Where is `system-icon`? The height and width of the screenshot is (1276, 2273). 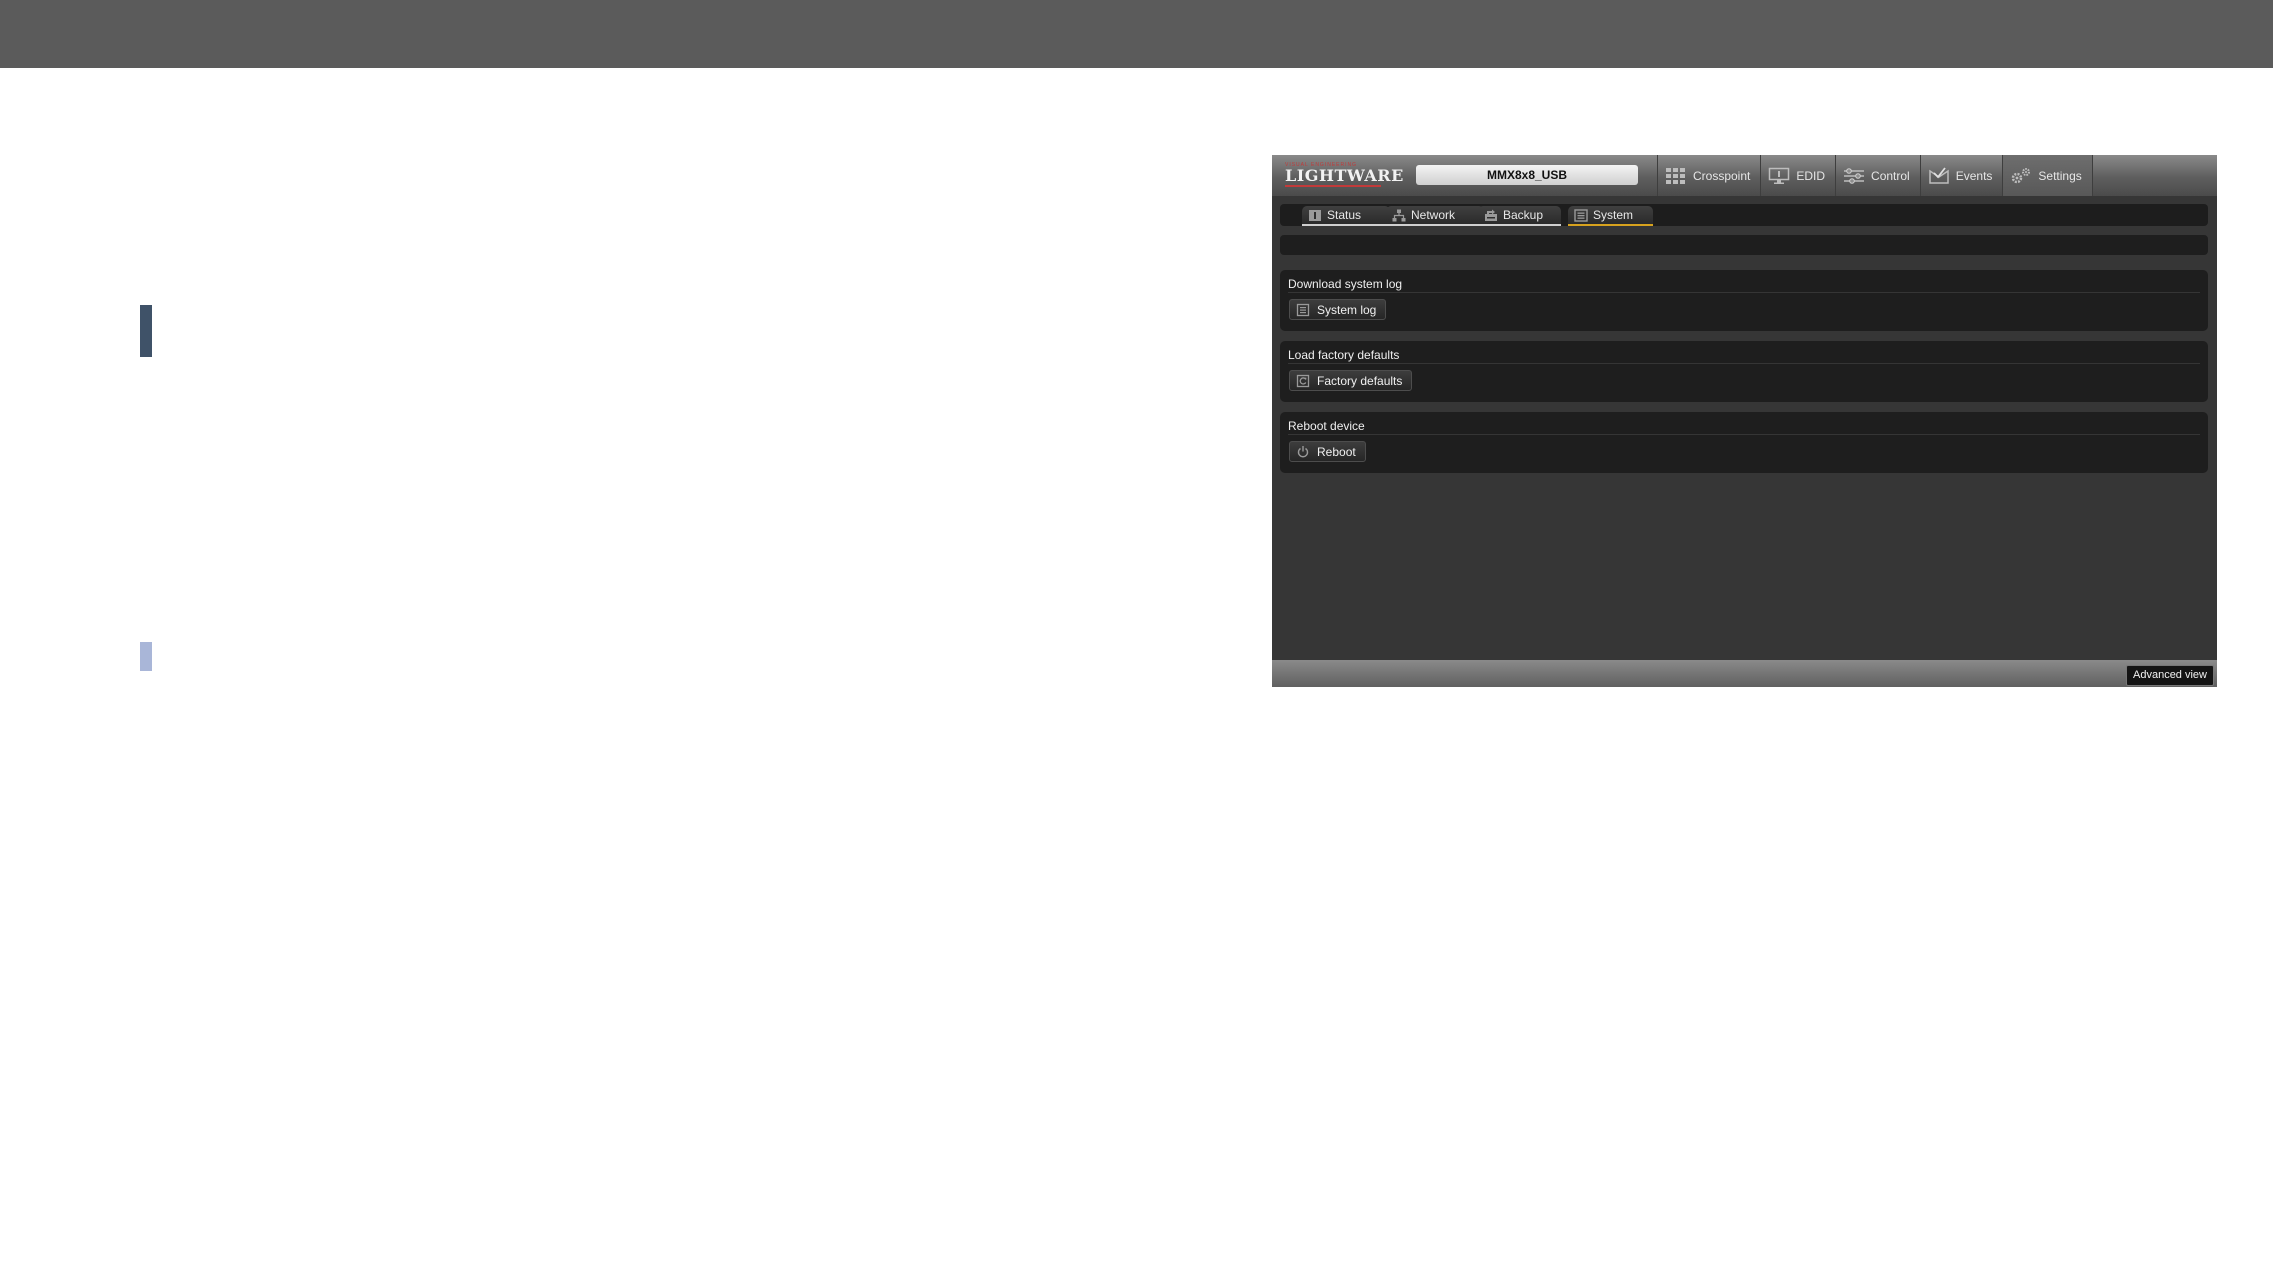 system-icon is located at coordinates (1581, 215).